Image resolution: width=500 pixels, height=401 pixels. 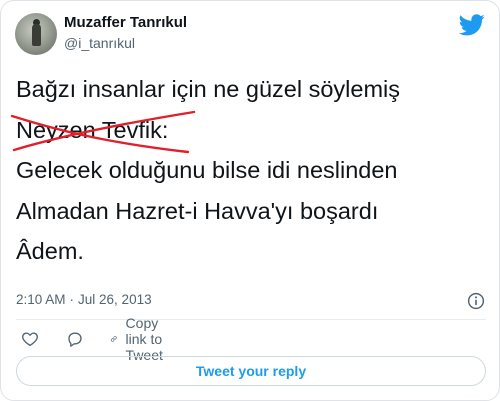 I want to click on reply-button, so click(x=75, y=339).